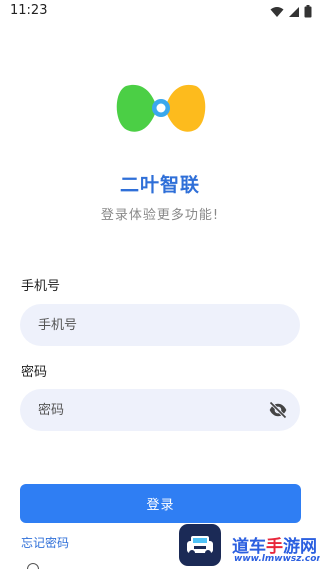 The width and height of the screenshot is (320, 569). Describe the element at coordinates (34, 372) in the screenshot. I see `password-label: 密码` at that location.